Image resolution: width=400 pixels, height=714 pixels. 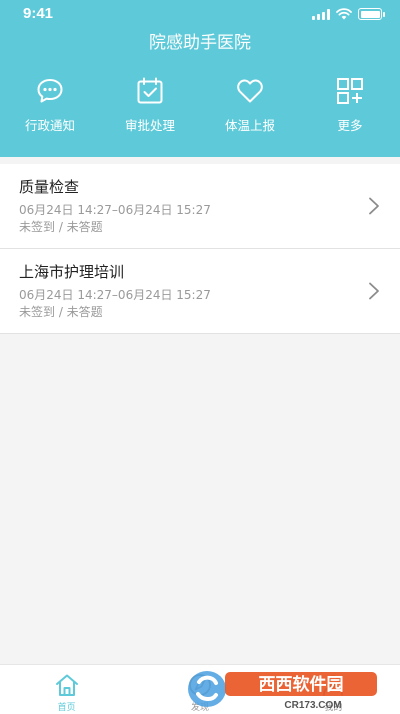 I want to click on wifi-icon, so click(x=344, y=14).